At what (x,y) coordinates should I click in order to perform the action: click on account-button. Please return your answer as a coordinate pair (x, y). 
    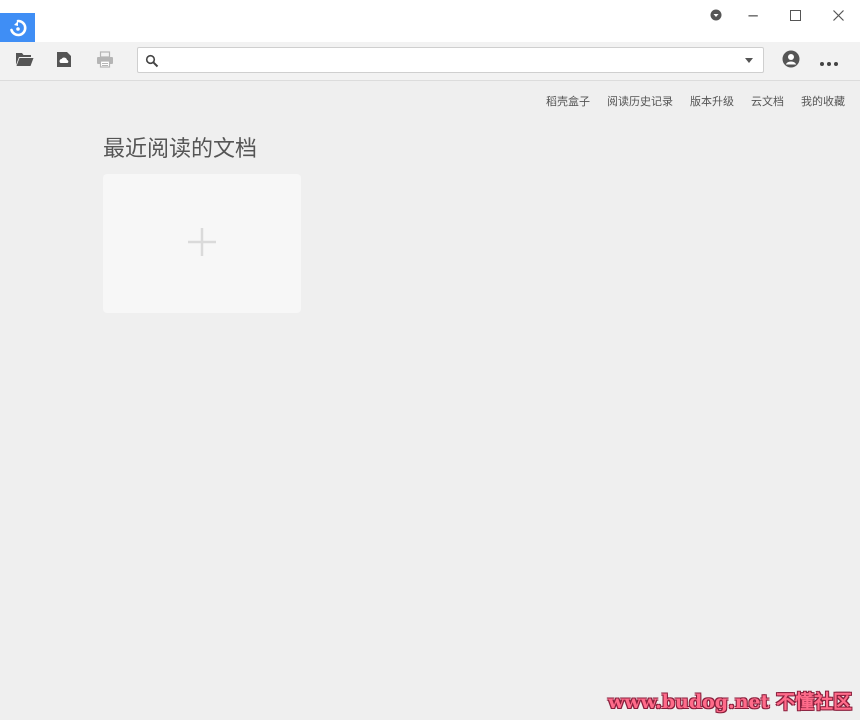
    Looking at the image, I should click on (791, 61).